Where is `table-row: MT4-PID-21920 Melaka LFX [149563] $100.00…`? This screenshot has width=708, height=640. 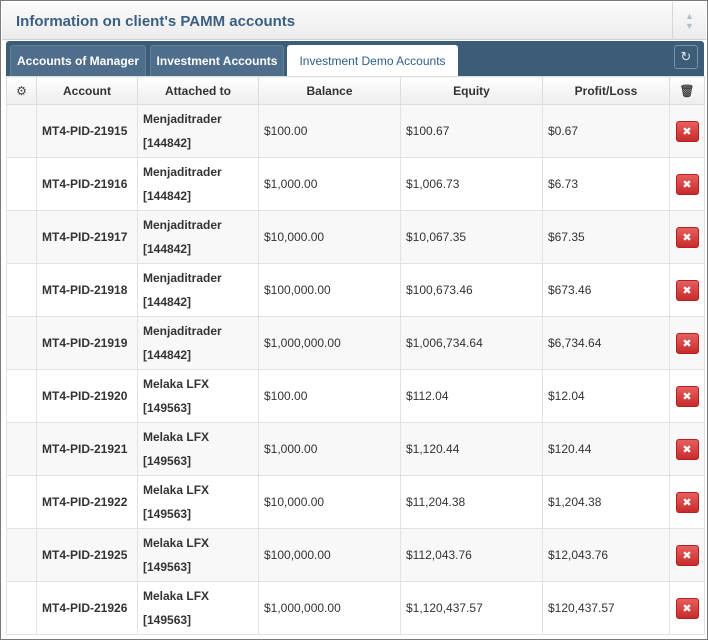 table-row: MT4-PID-21920 Melaka LFX [149563] $100.00… is located at coordinates (355, 396).